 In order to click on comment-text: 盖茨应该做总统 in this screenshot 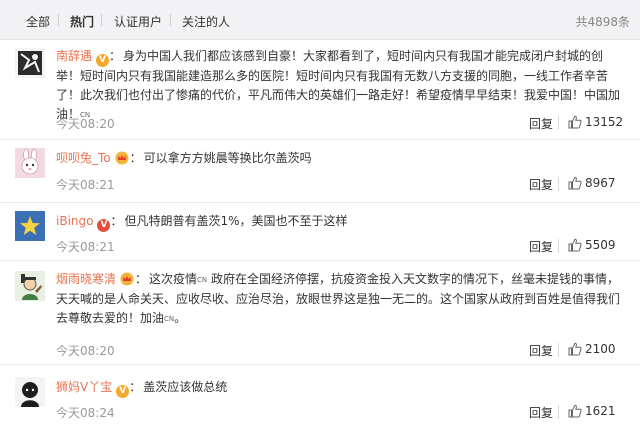, I will do `click(185, 387)`.